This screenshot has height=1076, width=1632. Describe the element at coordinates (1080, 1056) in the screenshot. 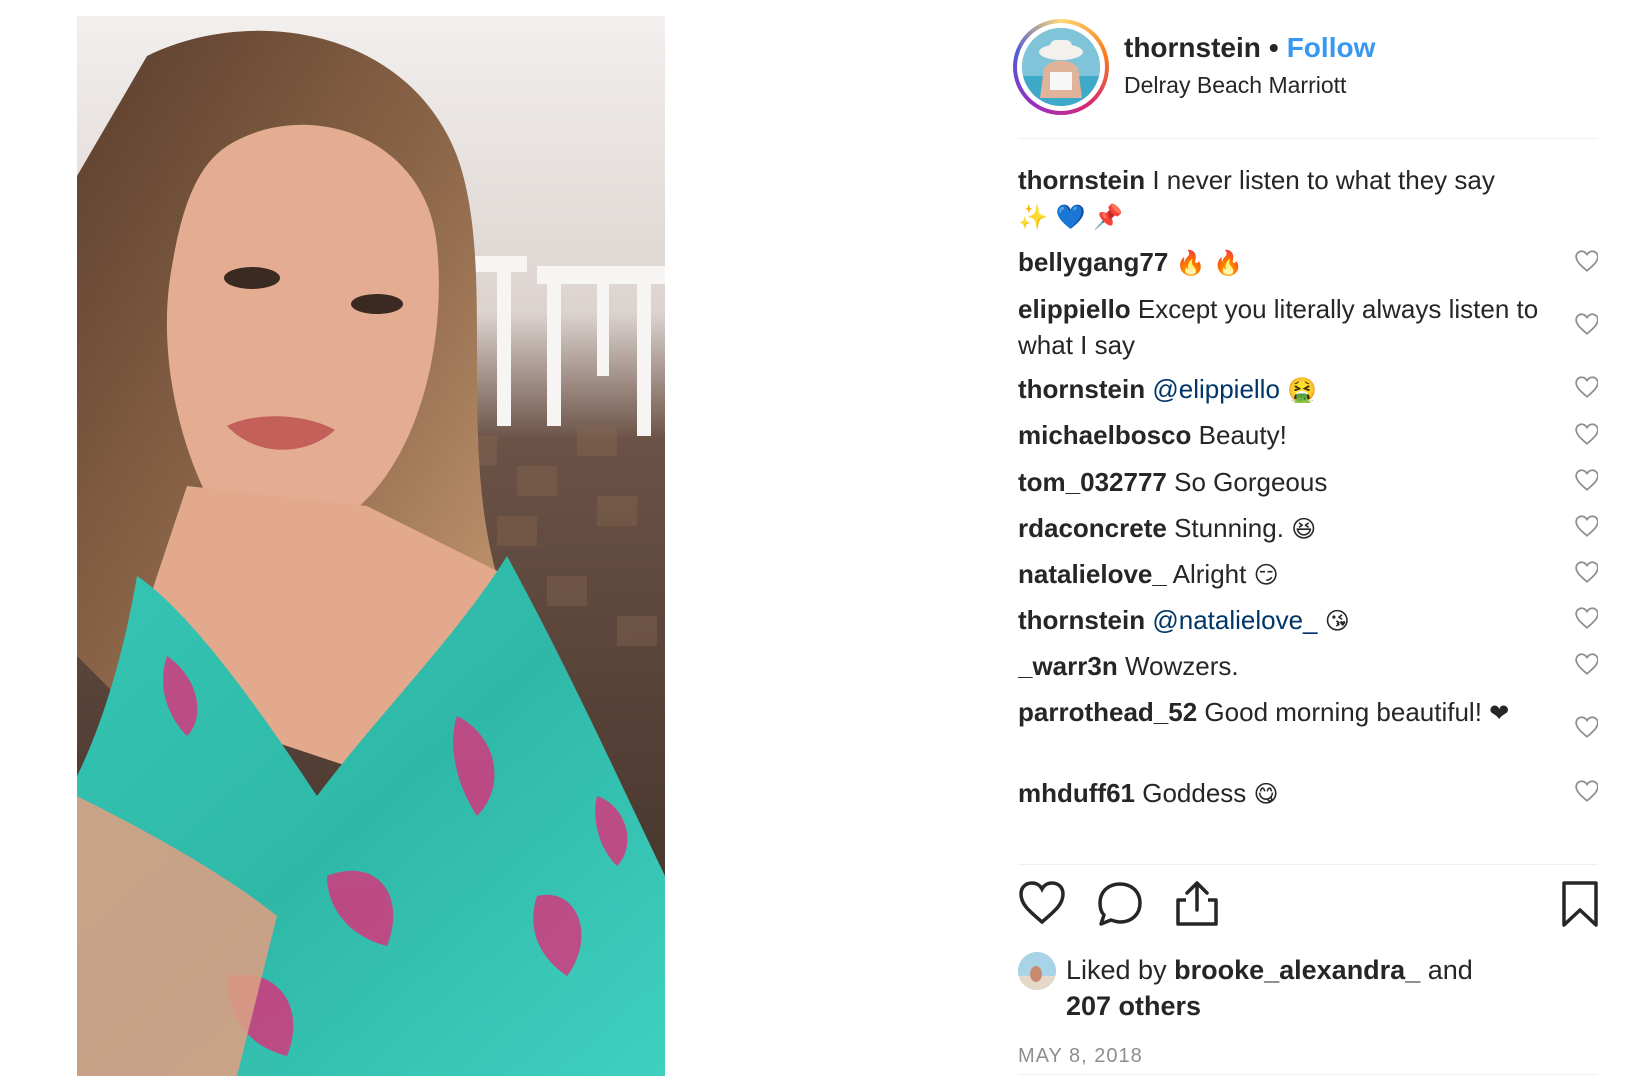

I see `post-date: MAY 8, 2018` at that location.